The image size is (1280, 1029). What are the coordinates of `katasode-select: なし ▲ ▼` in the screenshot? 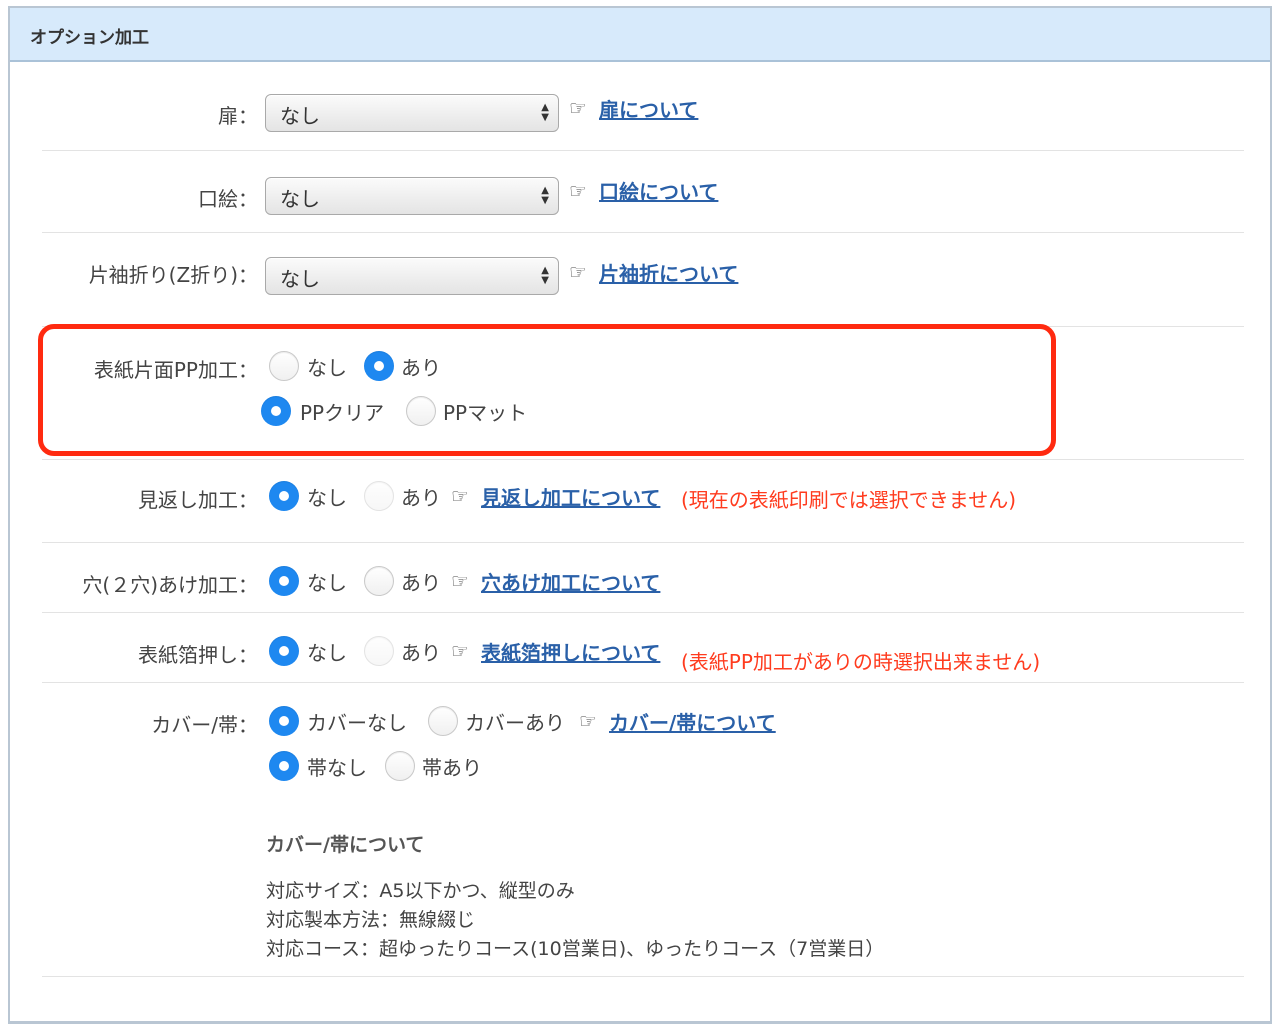 It's located at (412, 276).